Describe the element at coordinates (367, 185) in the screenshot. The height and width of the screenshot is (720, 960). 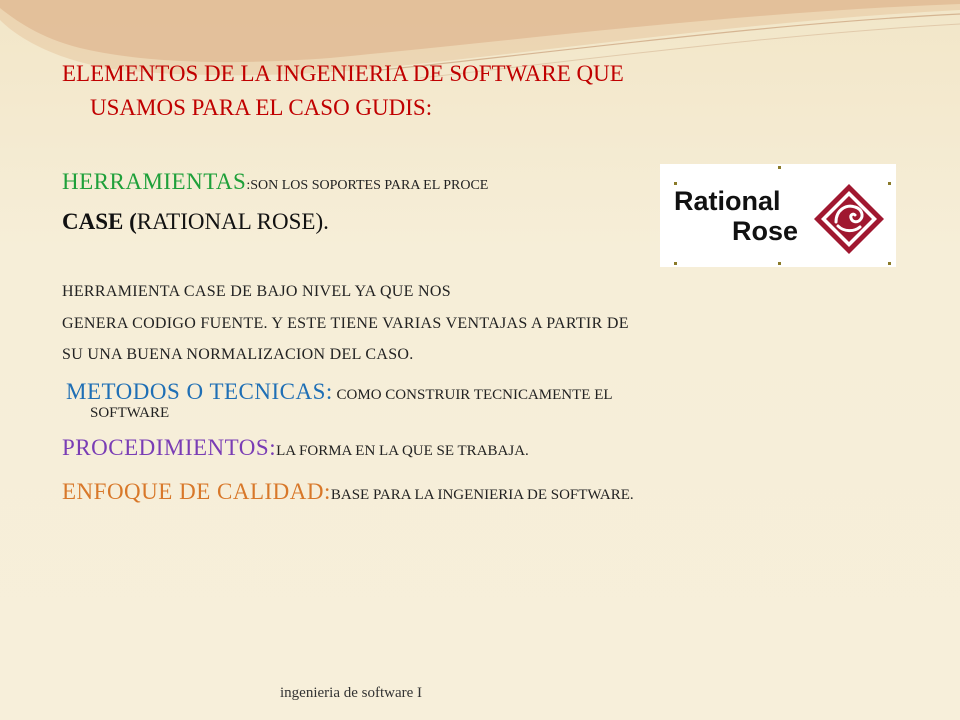
I see `herramientas-text: :SON LOS SOPORTES PARA EL PROCE` at that location.